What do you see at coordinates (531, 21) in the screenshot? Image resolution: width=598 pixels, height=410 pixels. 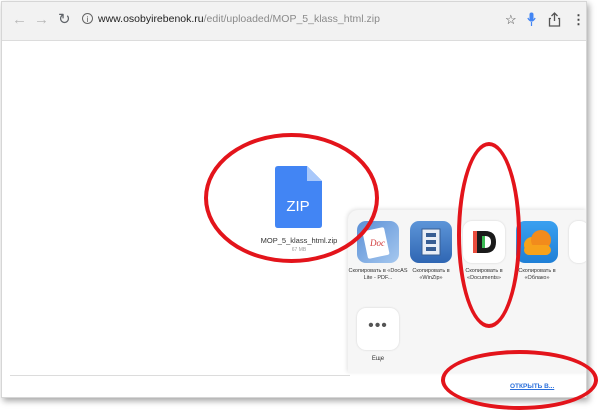 I see `microphone-icon` at bounding box center [531, 21].